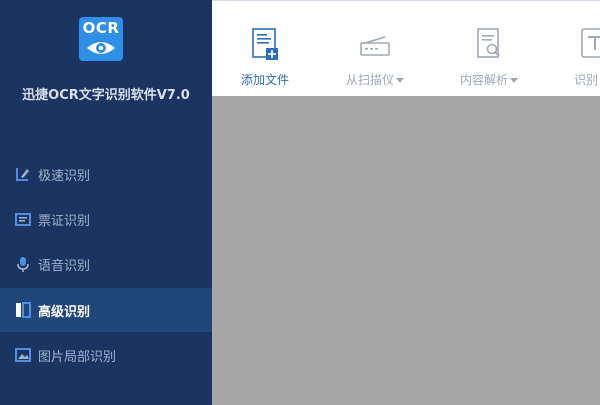 The height and width of the screenshot is (405, 600). I want to click on text-recognize-button: 识别, so click(571, 49).